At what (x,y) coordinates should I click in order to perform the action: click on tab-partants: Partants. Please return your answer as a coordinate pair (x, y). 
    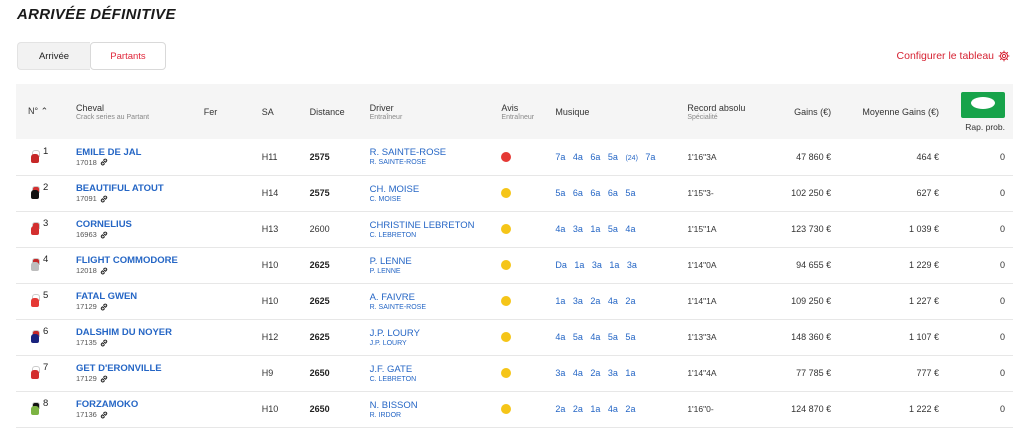
    Looking at the image, I should click on (128, 56).